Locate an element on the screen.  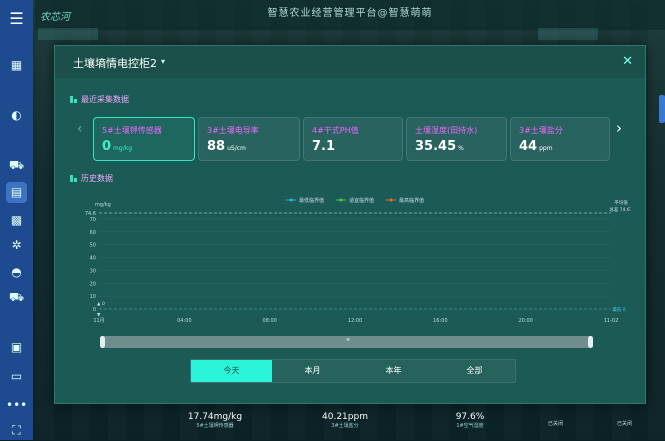
sidebar: ☰ ▦ ◐ ⛟ ▤ ▩ ✲ ◓ ⛟ ▣ ▭ ••• ⛶ is located at coordinates (16, 220).